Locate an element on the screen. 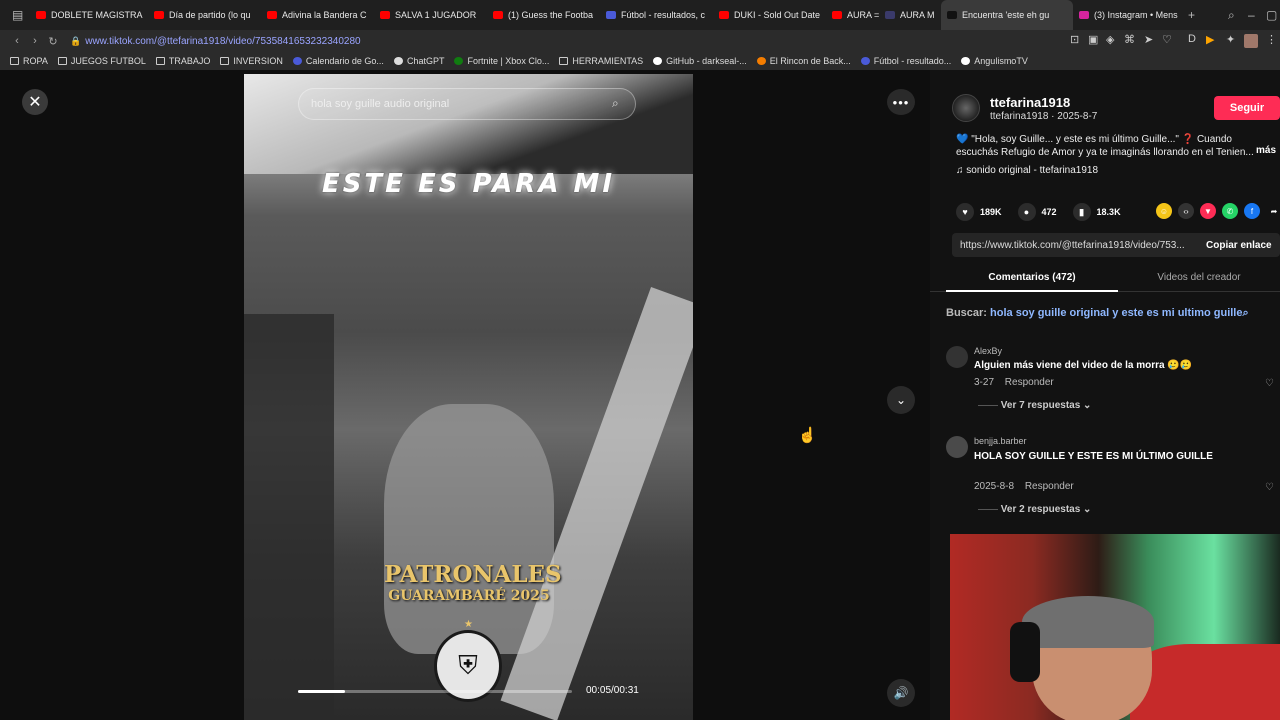  search-icon: ⌕ is located at coordinates (615, 103).